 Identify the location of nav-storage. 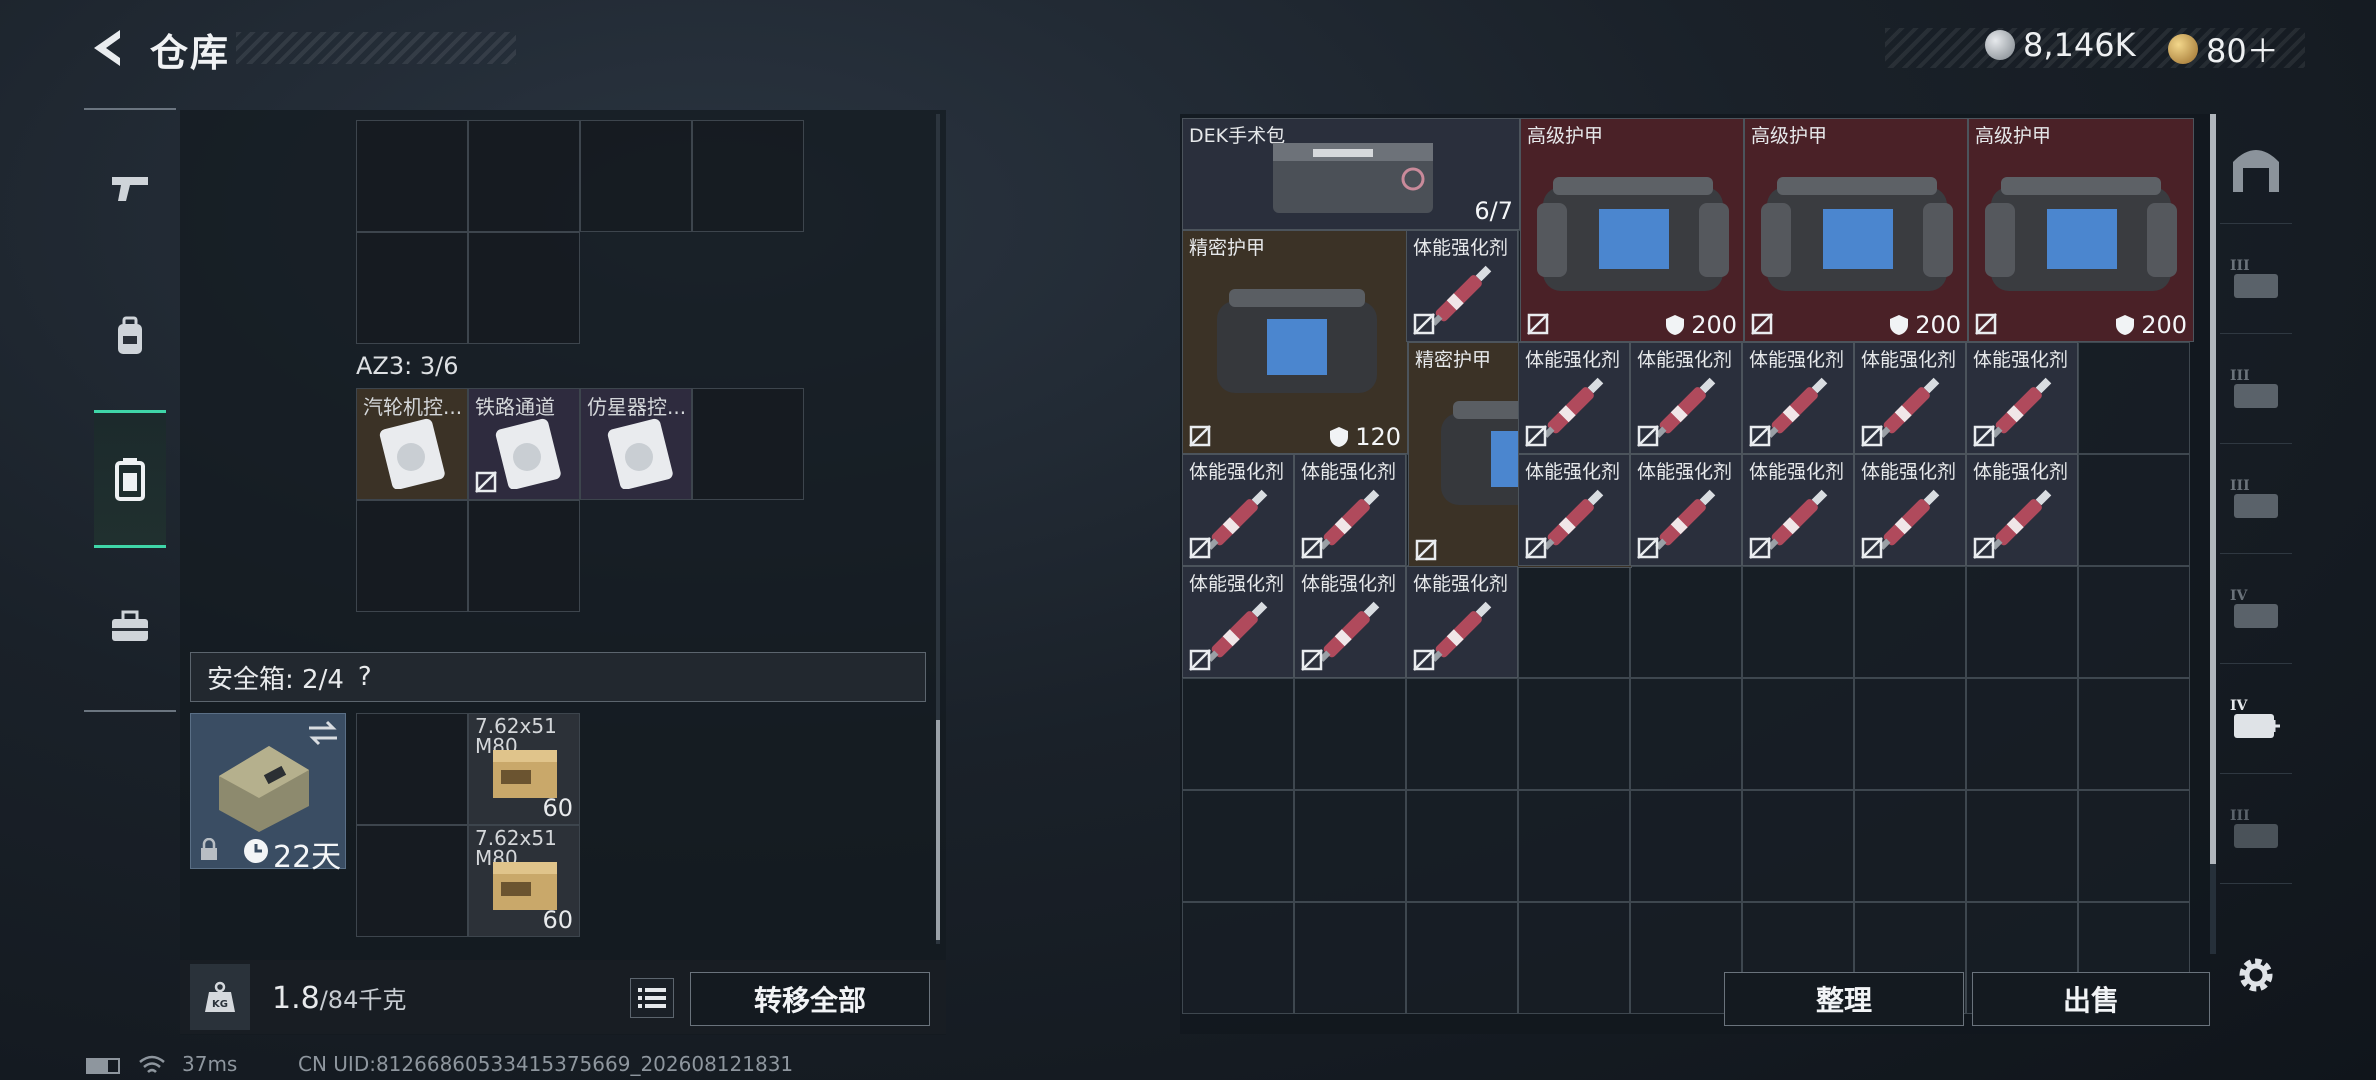
(130, 479).